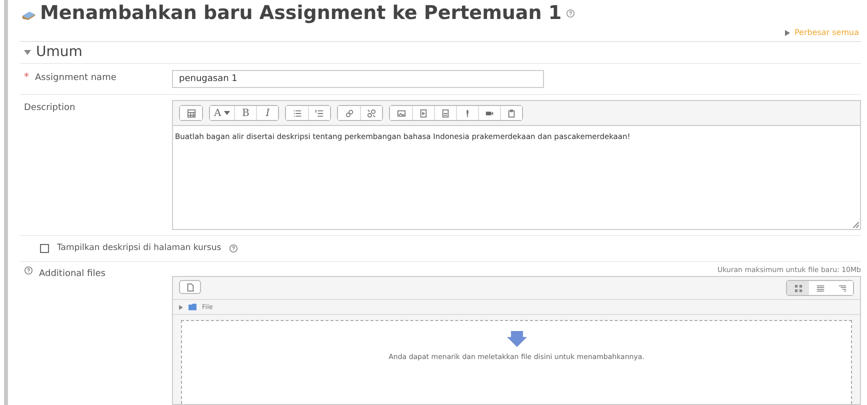  What do you see at coordinates (297, 113) in the screenshot?
I see `bullet-list-icon` at bounding box center [297, 113].